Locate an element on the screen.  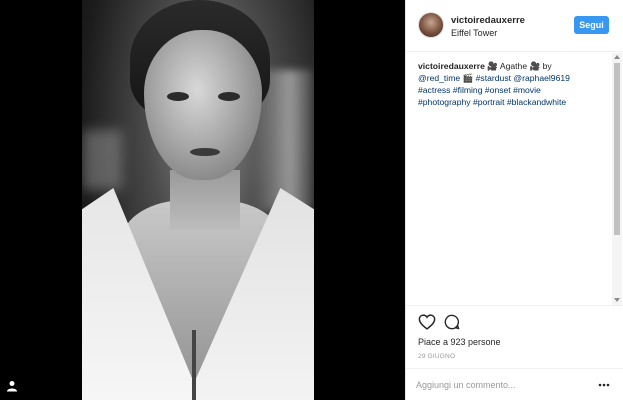
hashtag-link: #blackandwhite is located at coordinates (536, 102).